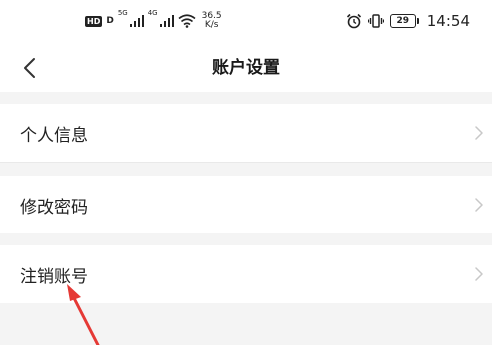 The height and width of the screenshot is (345, 492). I want to click on clock: 14:54, so click(448, 21).